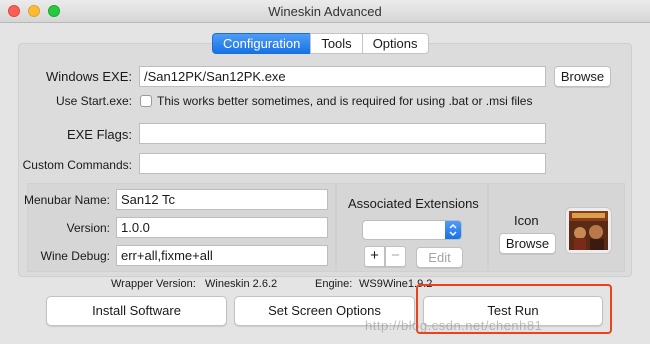 This screenshot has width=650, height=344. Describe the element at coordinates (146, 101) in the screenshot. I see `use-start-checkbox` at that location.